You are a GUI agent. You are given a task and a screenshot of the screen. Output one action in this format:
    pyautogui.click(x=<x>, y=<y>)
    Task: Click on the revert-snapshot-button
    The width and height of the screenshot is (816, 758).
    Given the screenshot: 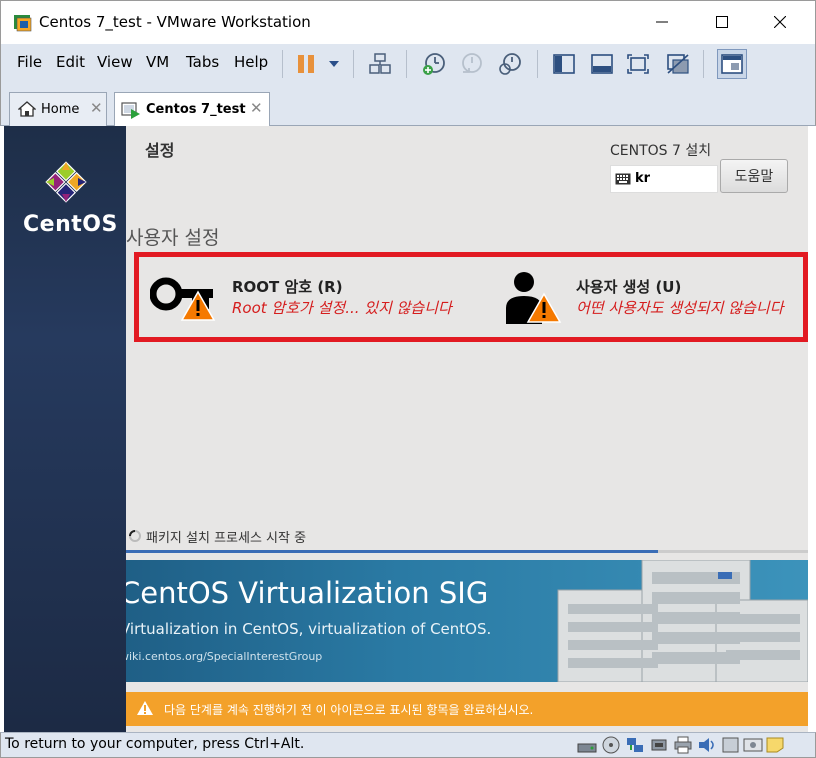 What is the action you would take?
    pyautogui.click(x=472, y=64)
    